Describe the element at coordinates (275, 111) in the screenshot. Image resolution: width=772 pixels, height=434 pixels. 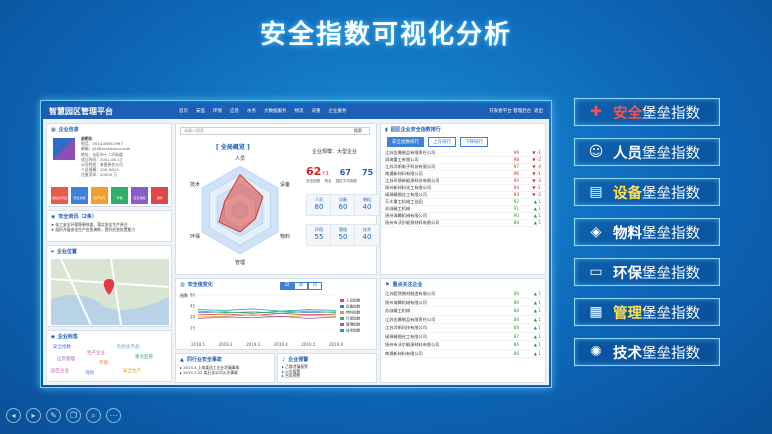
I see `nav-item: 大数据服务` at that location.